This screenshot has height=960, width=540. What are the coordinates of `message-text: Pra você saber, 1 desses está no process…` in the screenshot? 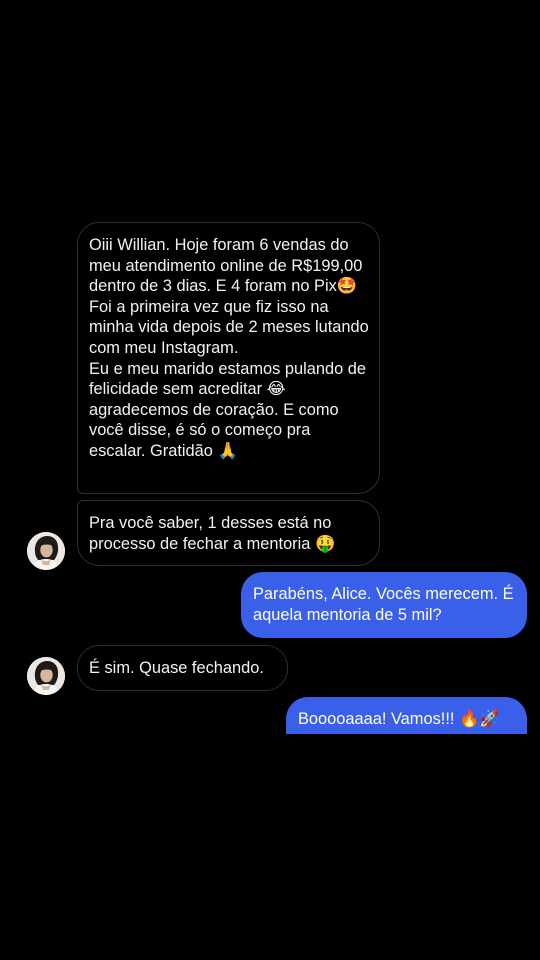 It's located at (212, 533).